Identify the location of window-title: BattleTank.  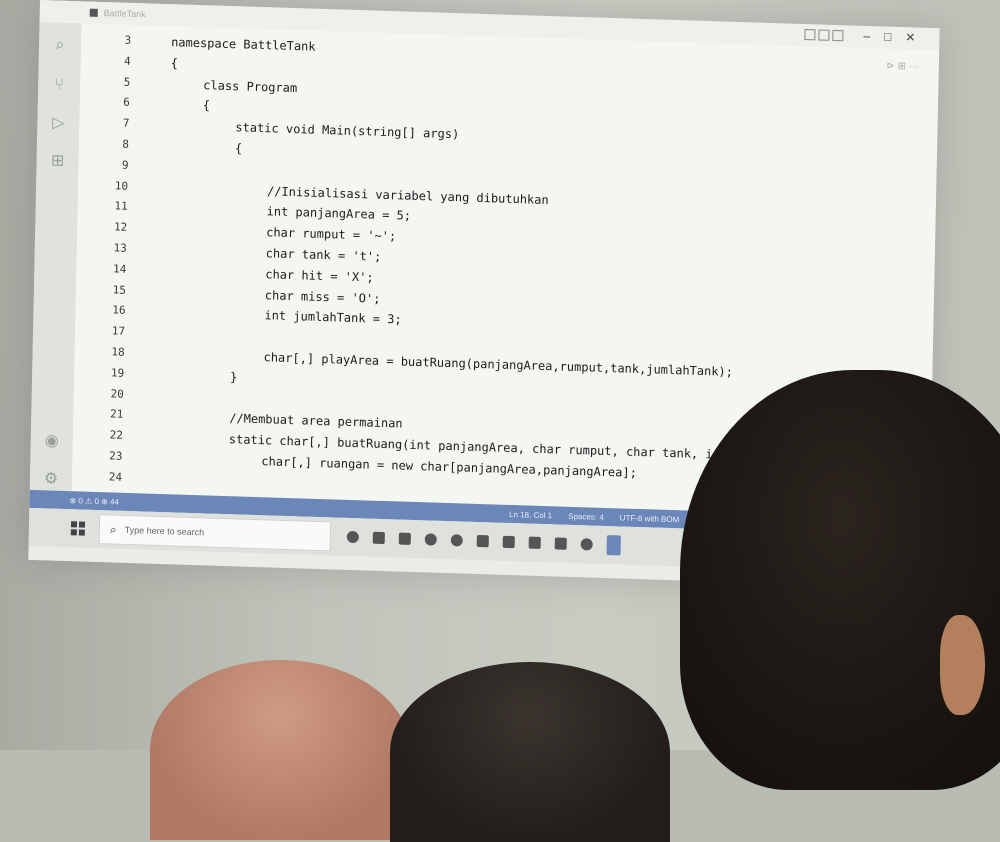
(124, 14).